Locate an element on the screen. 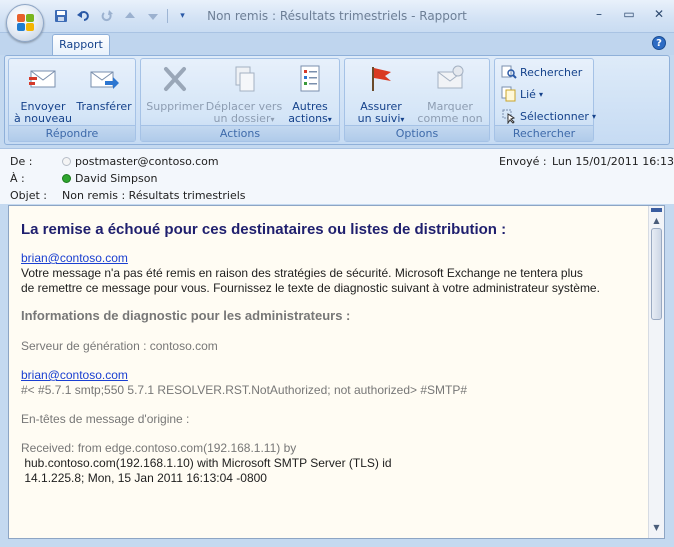  scroll-down-icon: ▼ is located at coordinates (656, 527).